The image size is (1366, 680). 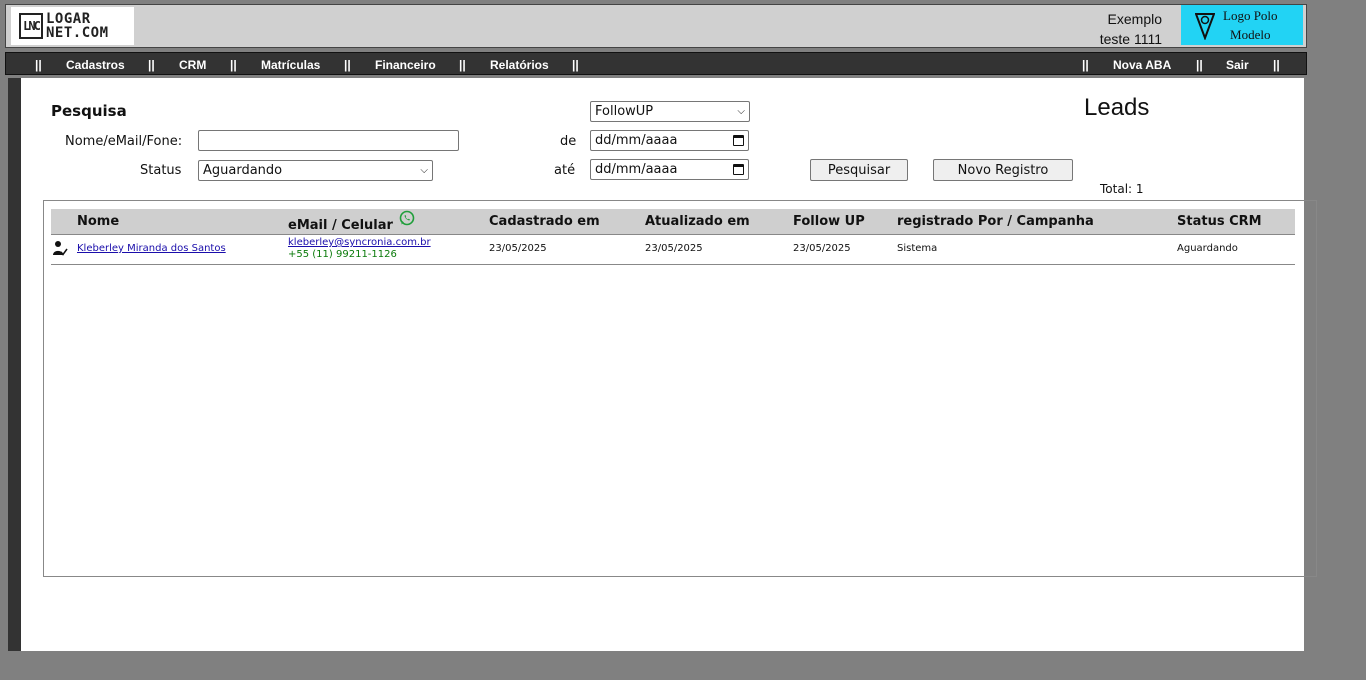 What do you see at coordinates (328, 140) in the screenshot?
I see `name-search-input` at bounding box center [328, 140].